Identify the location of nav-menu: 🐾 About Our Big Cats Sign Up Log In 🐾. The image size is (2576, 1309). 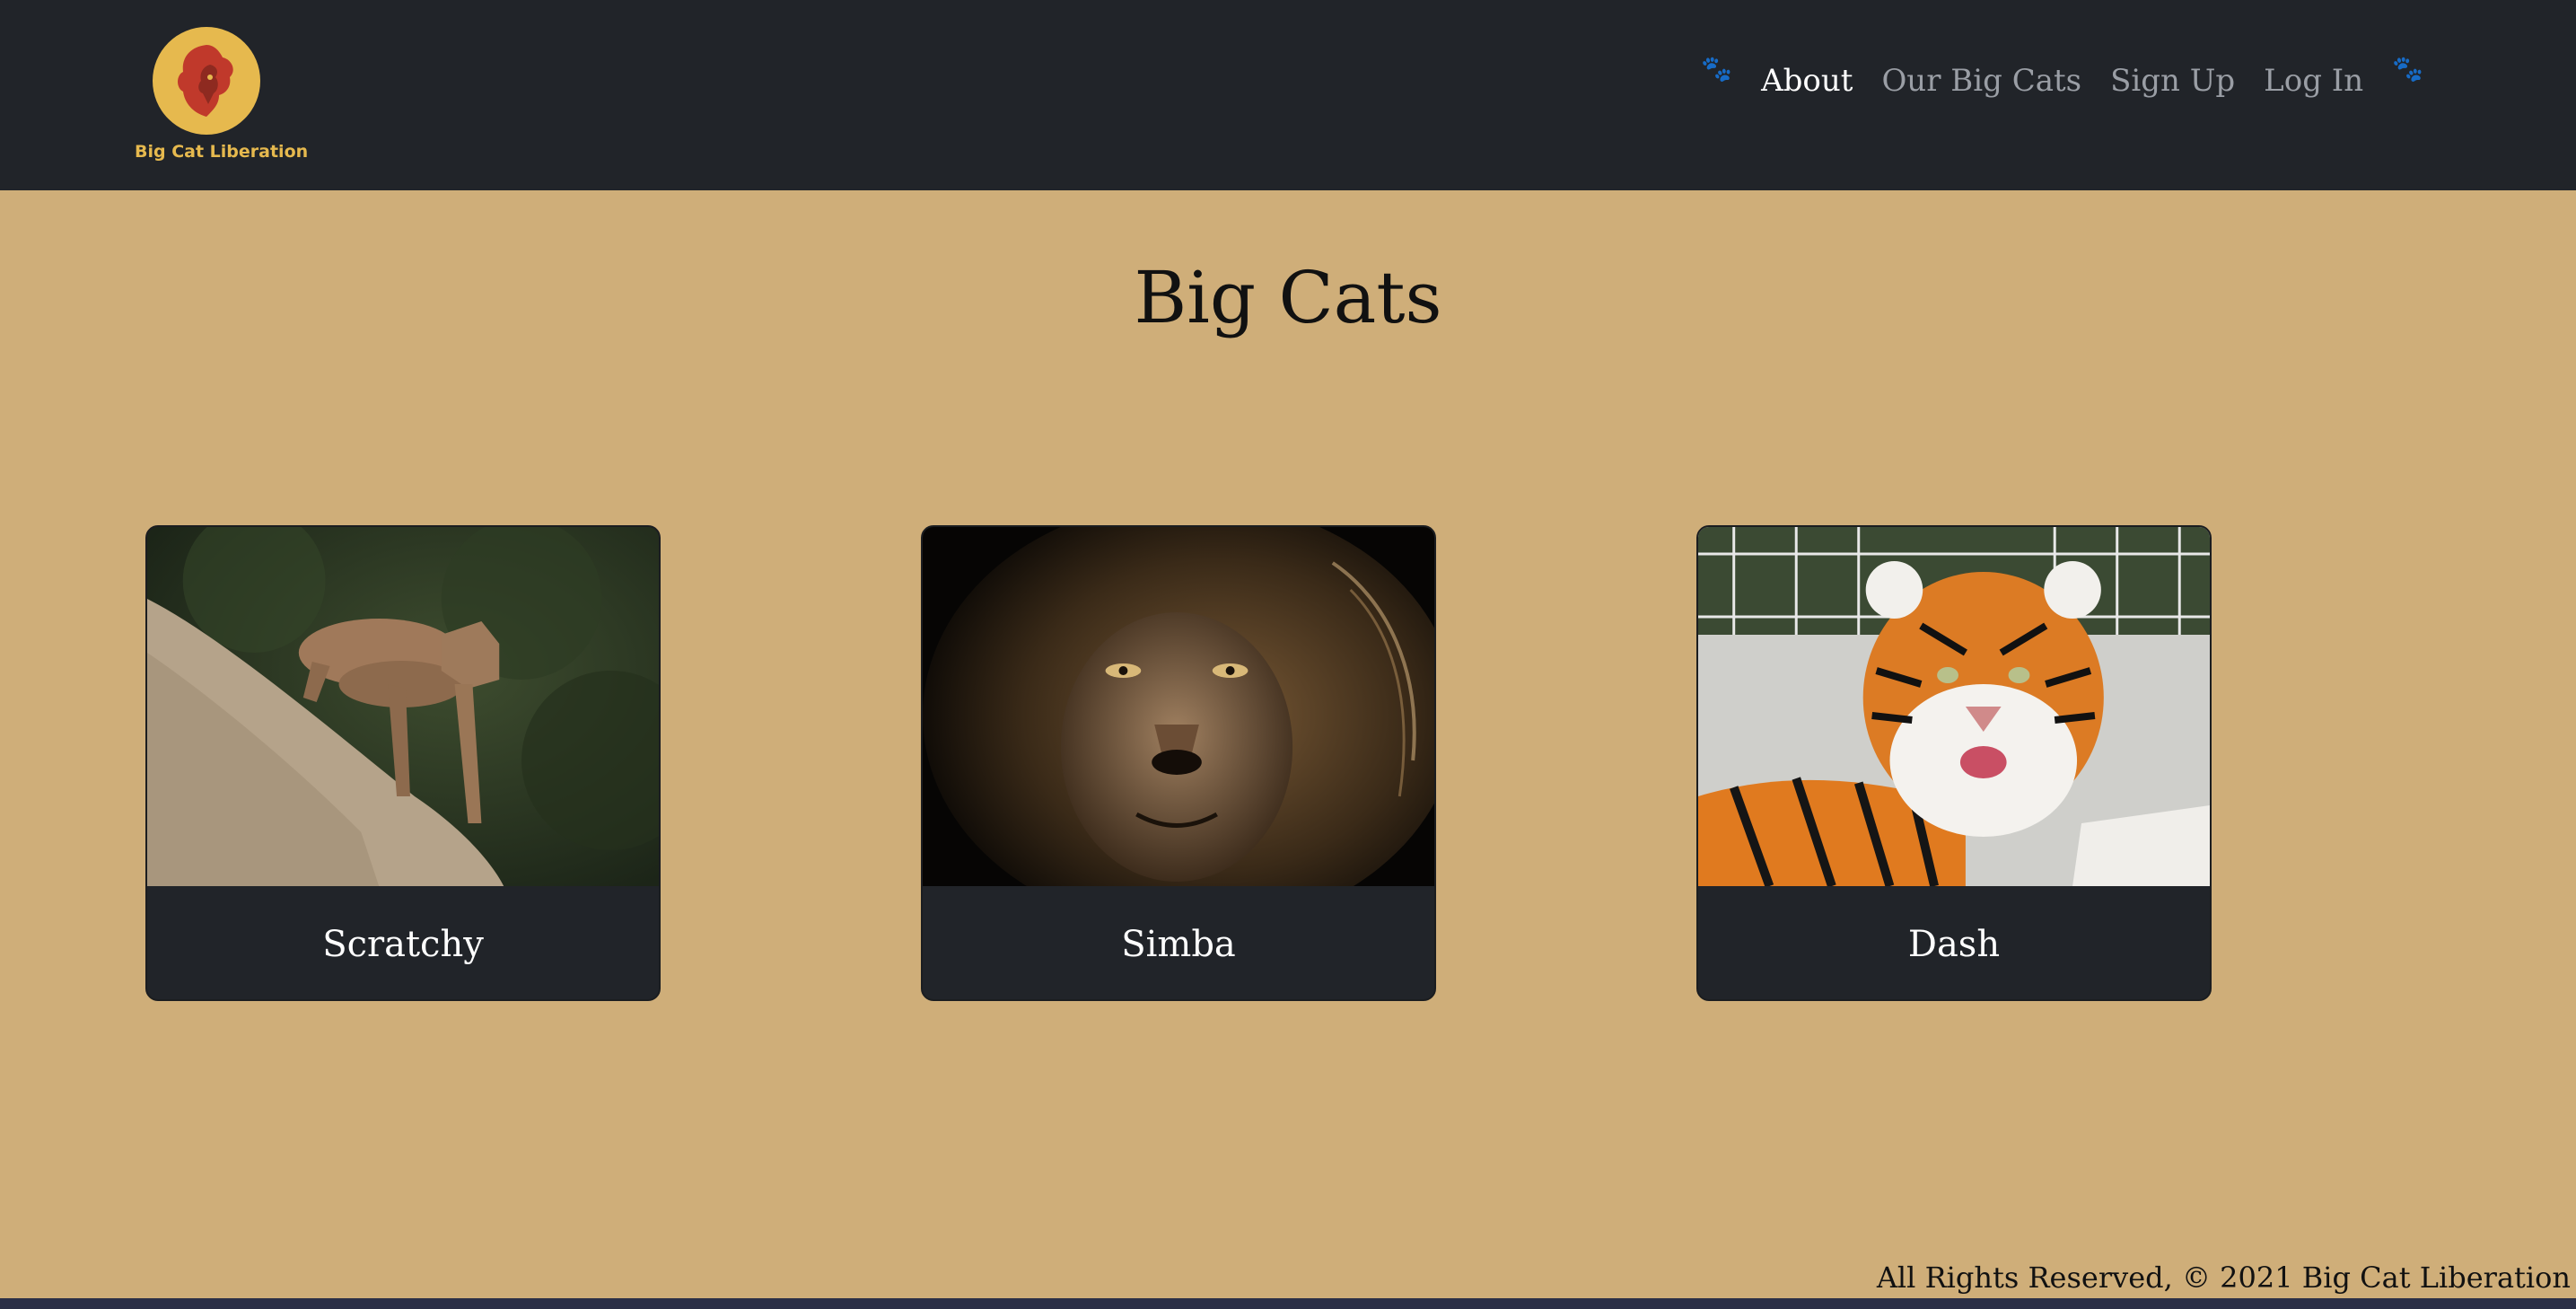
(2062, 77).